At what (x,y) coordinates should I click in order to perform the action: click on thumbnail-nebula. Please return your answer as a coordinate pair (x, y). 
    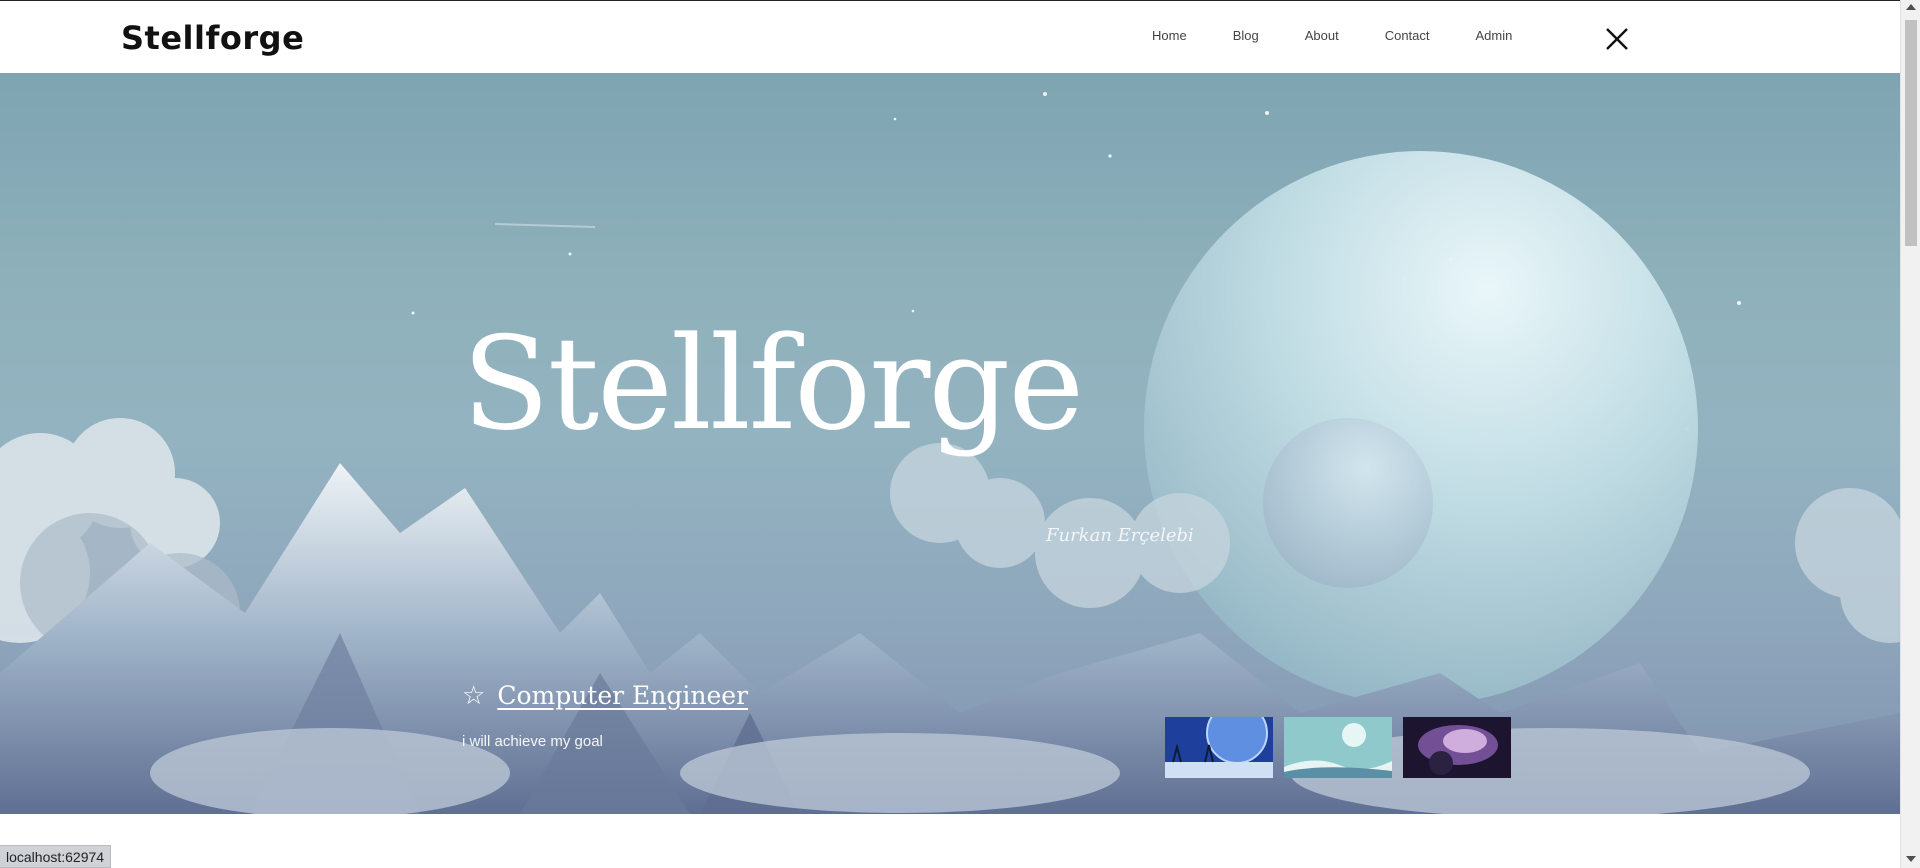
    Looking at the image, I should click on (1457, 747).